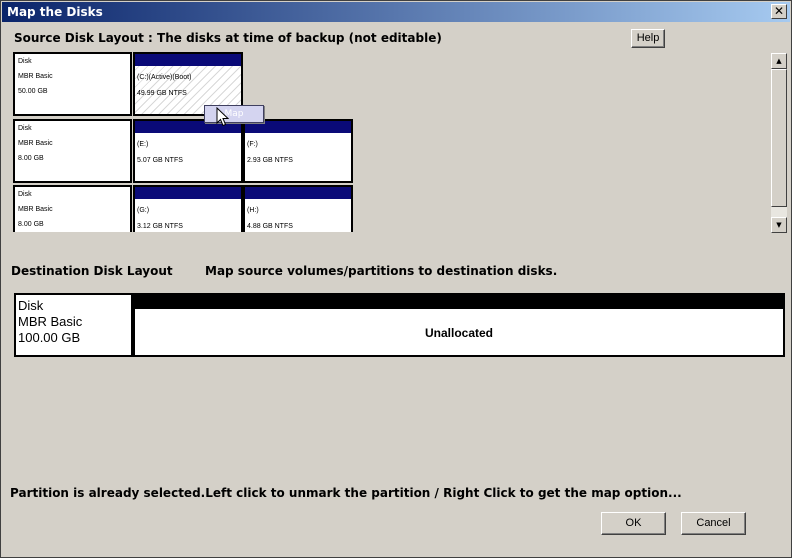 This screenshot has height=558, width=792. I want to click on partition-h: (H:) 4.88 GB NTFS, so click(298, 208).